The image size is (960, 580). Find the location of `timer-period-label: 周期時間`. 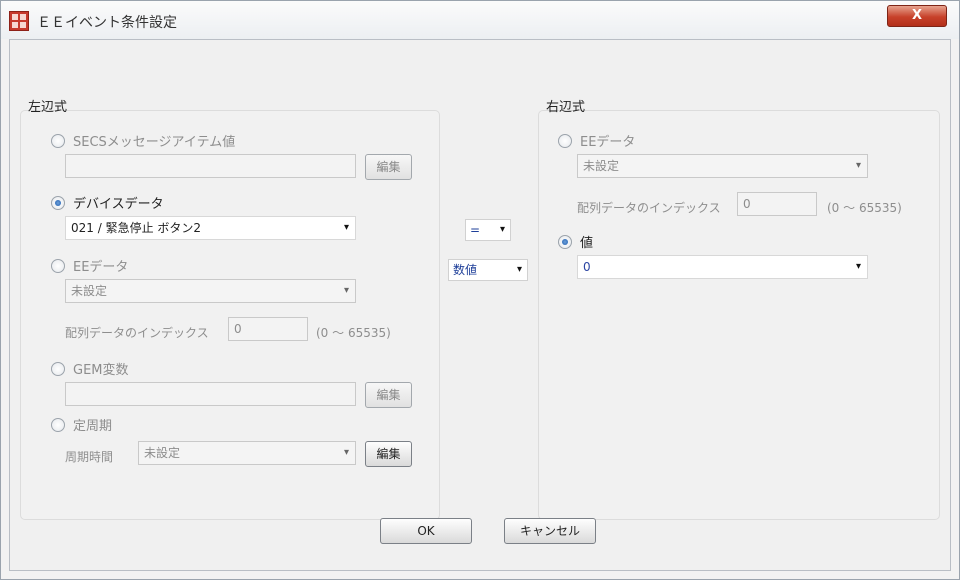

timer-period-label: 周期時間 is located at coordinates (89, 457).